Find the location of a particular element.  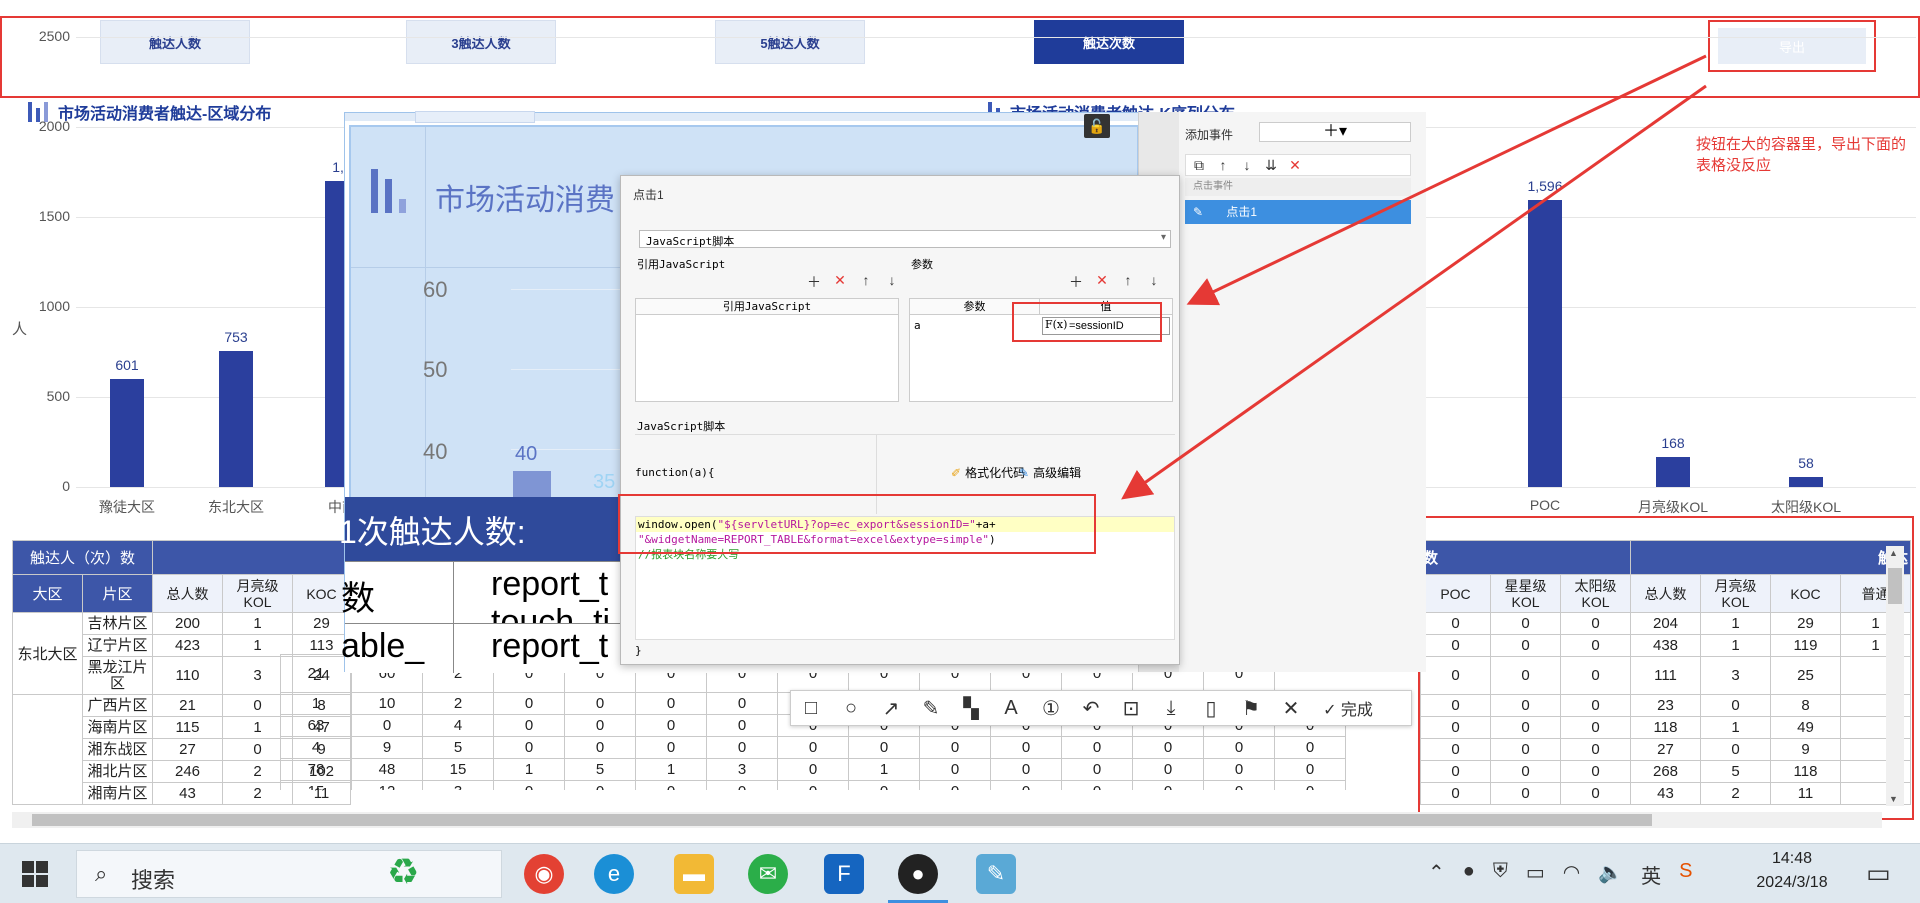

ocr-icon: ⊡ is located at coordinates (1131, 708).